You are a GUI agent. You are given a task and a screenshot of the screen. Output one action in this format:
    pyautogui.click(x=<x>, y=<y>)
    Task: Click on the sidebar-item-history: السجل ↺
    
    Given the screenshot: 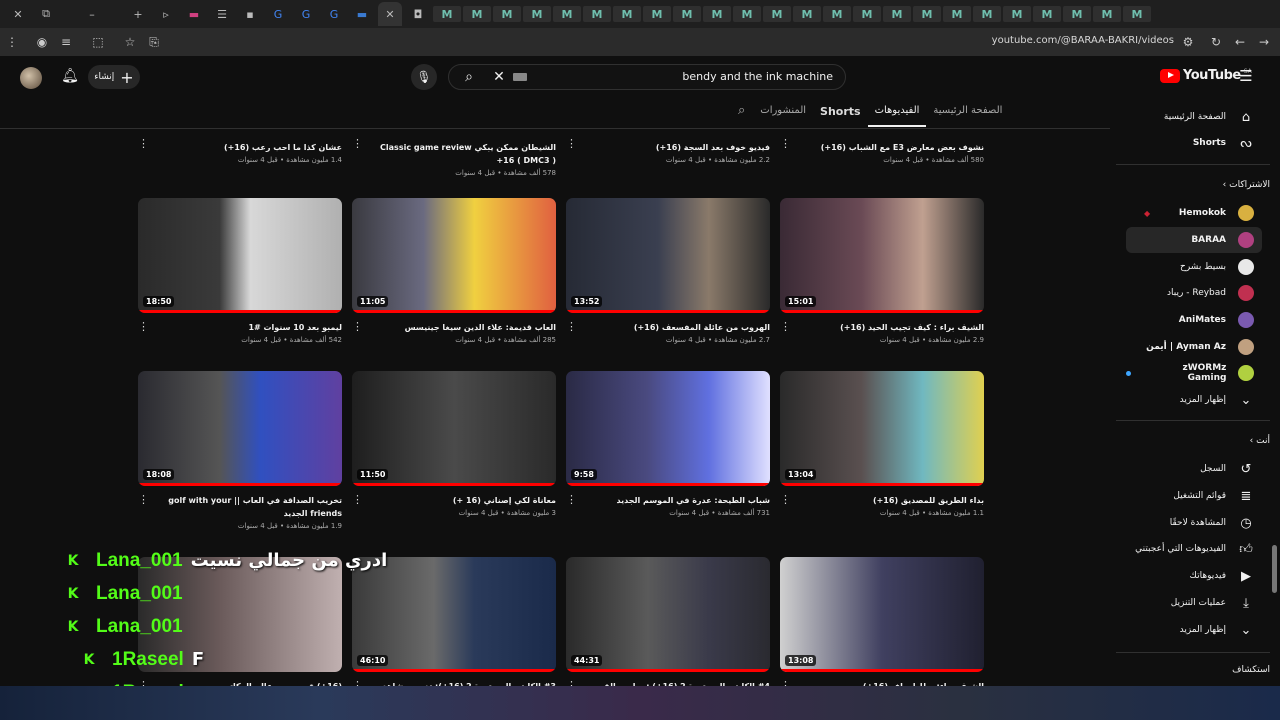 What is the action you would take?
    pyautogui.click(x=1194, y=469)
    